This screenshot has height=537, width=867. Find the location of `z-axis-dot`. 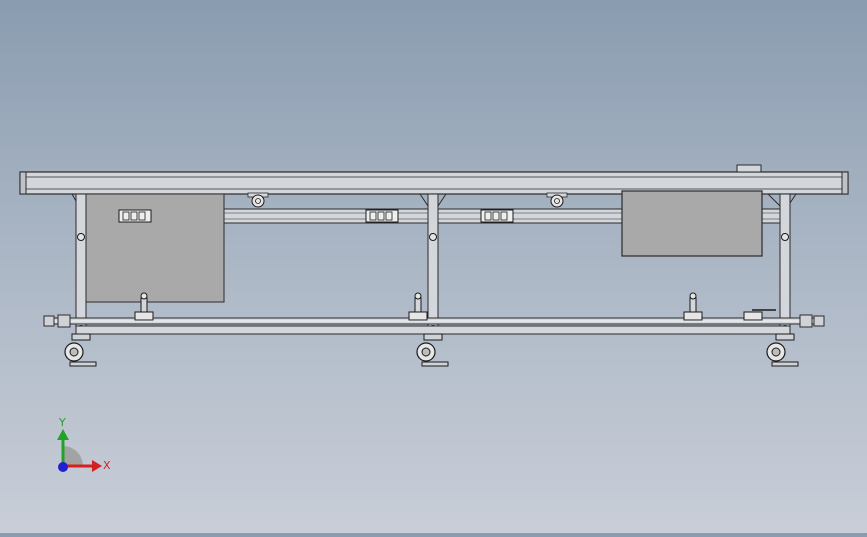

z-axis-dot is located at coordinates (63, 467).